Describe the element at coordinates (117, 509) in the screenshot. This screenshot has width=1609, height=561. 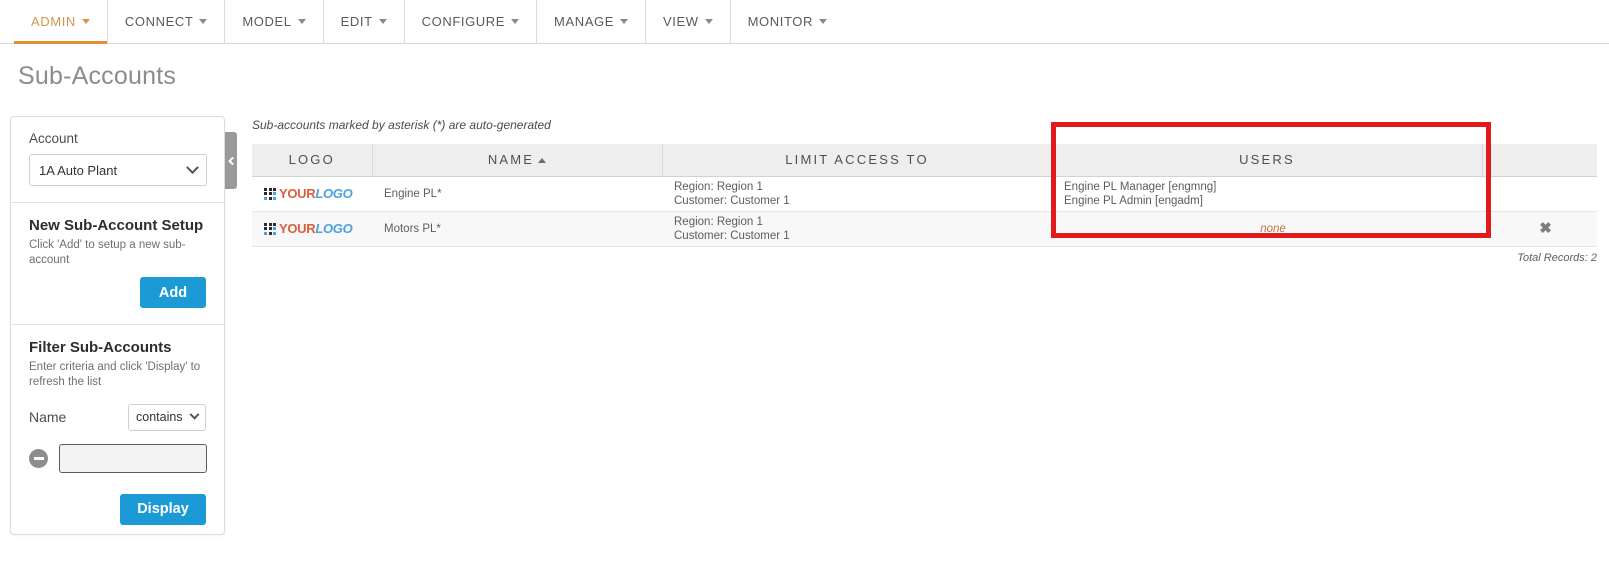
I see `display-button-row: Display` at that location.